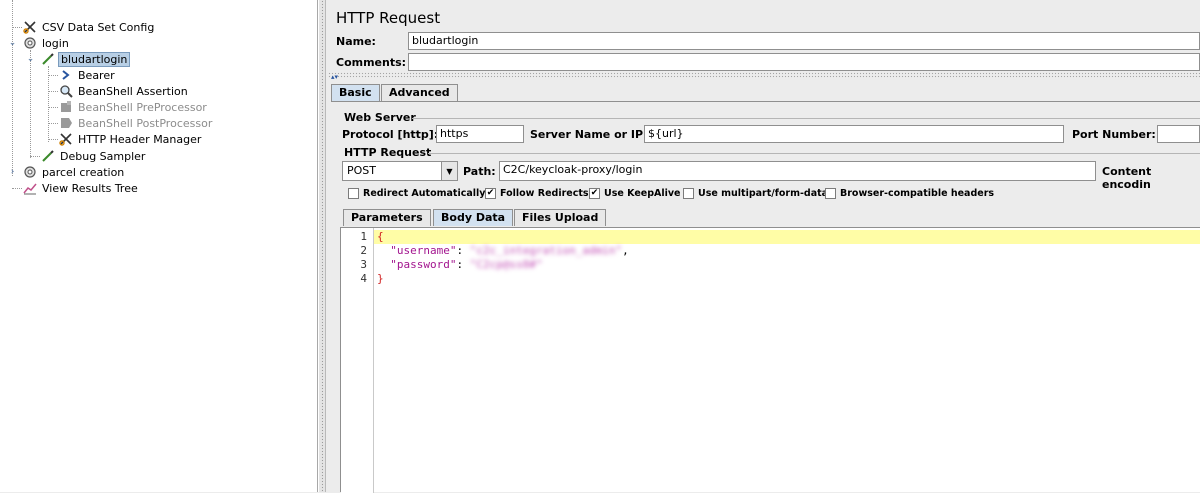  I want to click on web-server-groupline, so click(806, 118).